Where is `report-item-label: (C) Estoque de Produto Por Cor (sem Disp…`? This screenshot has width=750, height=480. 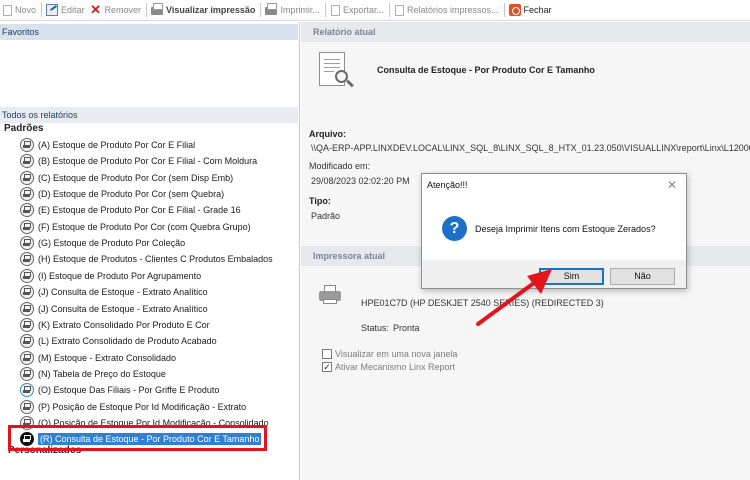 report-item-label: (C) Estoque de Produto Por Cor (sem Disp… is located at coordinates (136, 177).